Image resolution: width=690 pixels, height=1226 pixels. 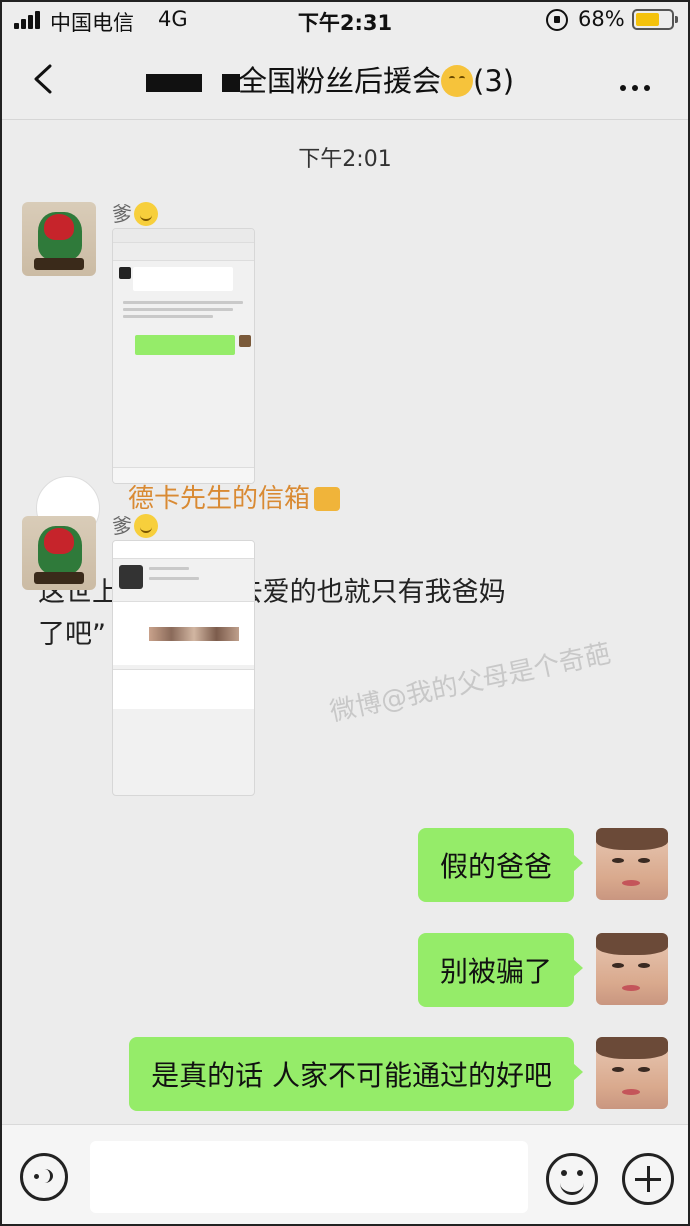 What do you see at coordinates (356, 1074) in the screenshot?
I see `outgoing-message: 是真的话 人家不可能通过的好吧` at bounding box center [356, 1074].